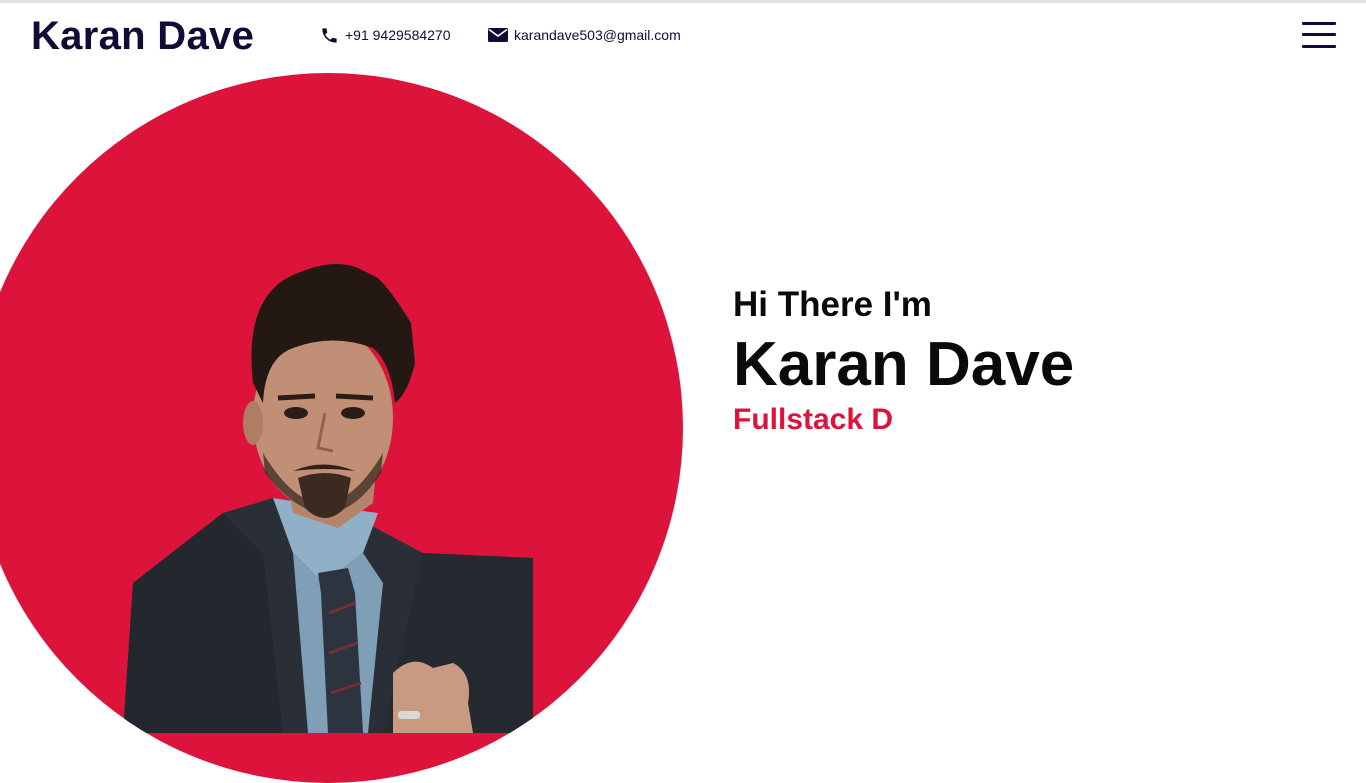  I want to click on typed-role-text: Fullstack D, so click(813, 419).